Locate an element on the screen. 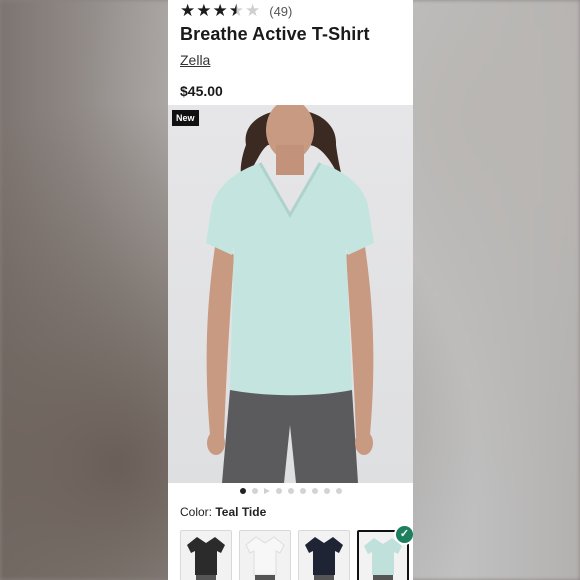  brand-link: Zella is located at coordinates (195, 60).